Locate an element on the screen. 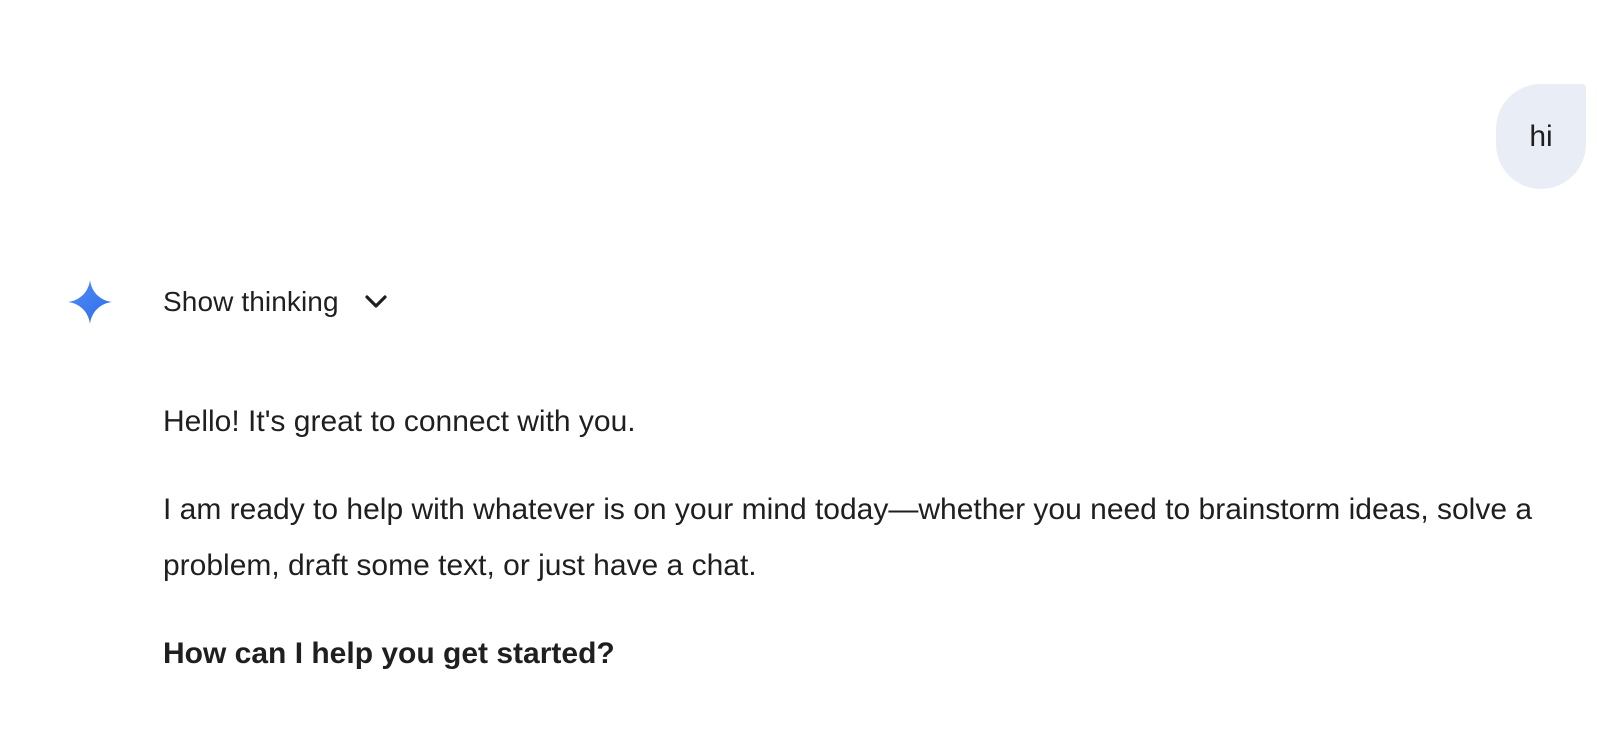 The image size is (1624, 736). user-message-bubble: hi is located at coordinates (1541, 136).